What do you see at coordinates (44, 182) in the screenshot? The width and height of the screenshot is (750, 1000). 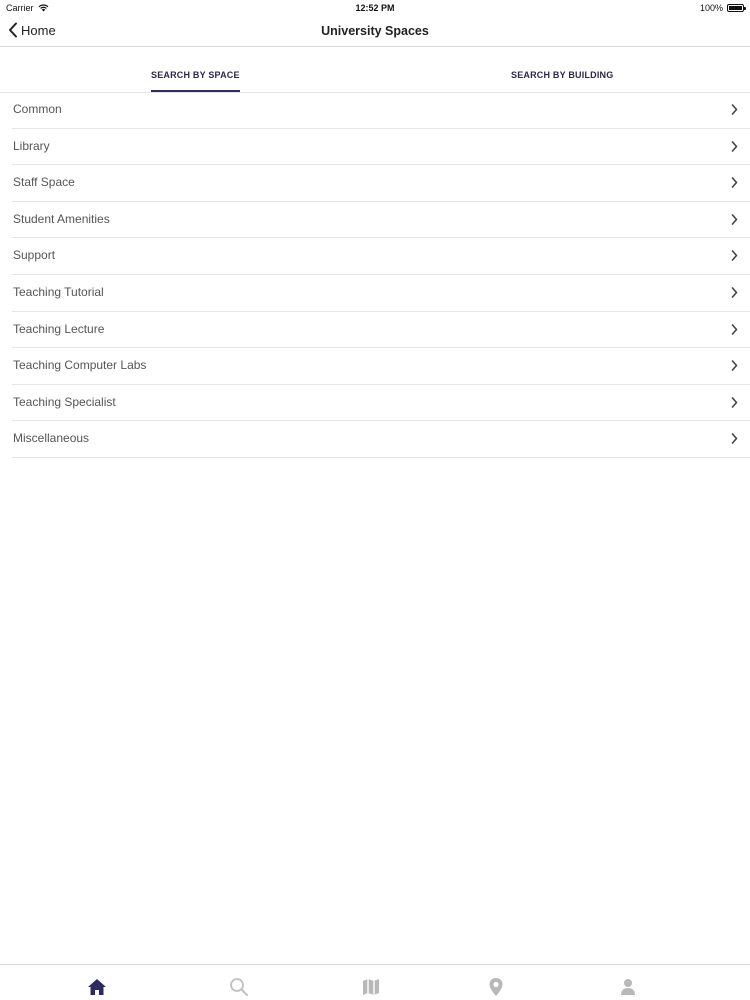 I see `list-item-label: Staff Space` at bounding box center [44, 182].